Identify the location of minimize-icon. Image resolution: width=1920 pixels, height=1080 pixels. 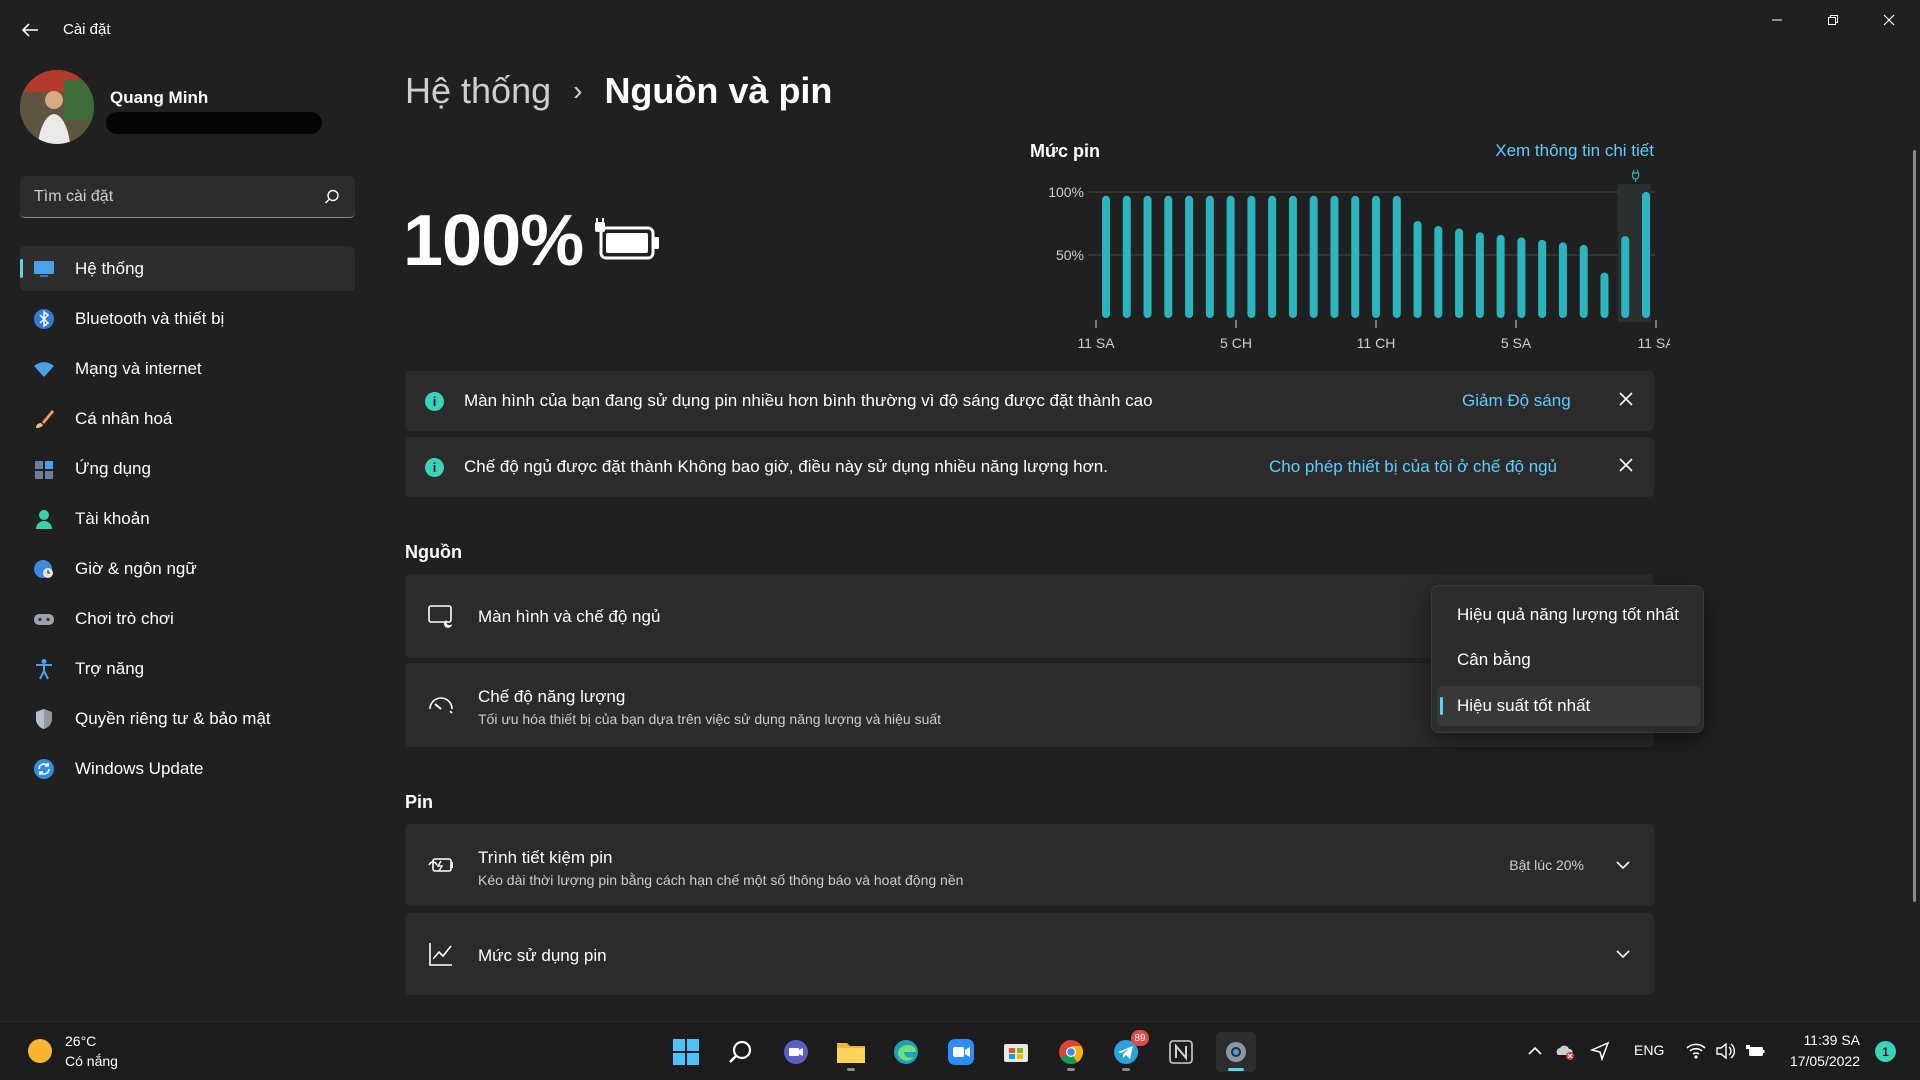
(1777, 20).